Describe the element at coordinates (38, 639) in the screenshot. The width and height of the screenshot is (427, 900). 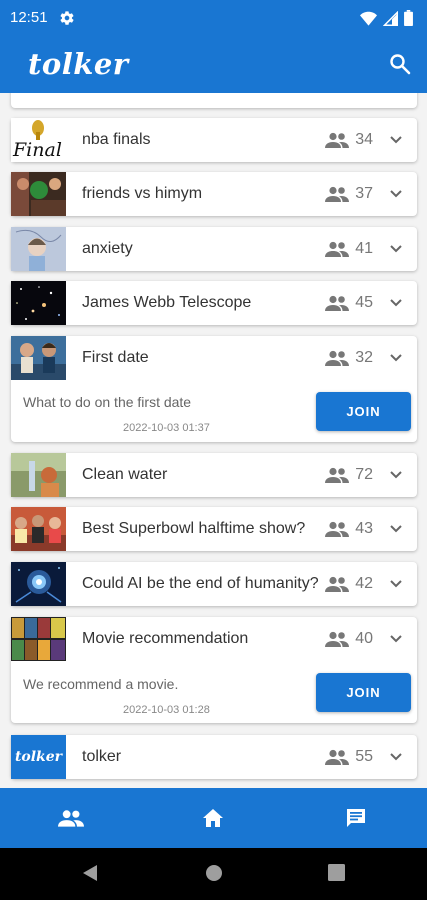
I see `movie-posters-image` at that location.